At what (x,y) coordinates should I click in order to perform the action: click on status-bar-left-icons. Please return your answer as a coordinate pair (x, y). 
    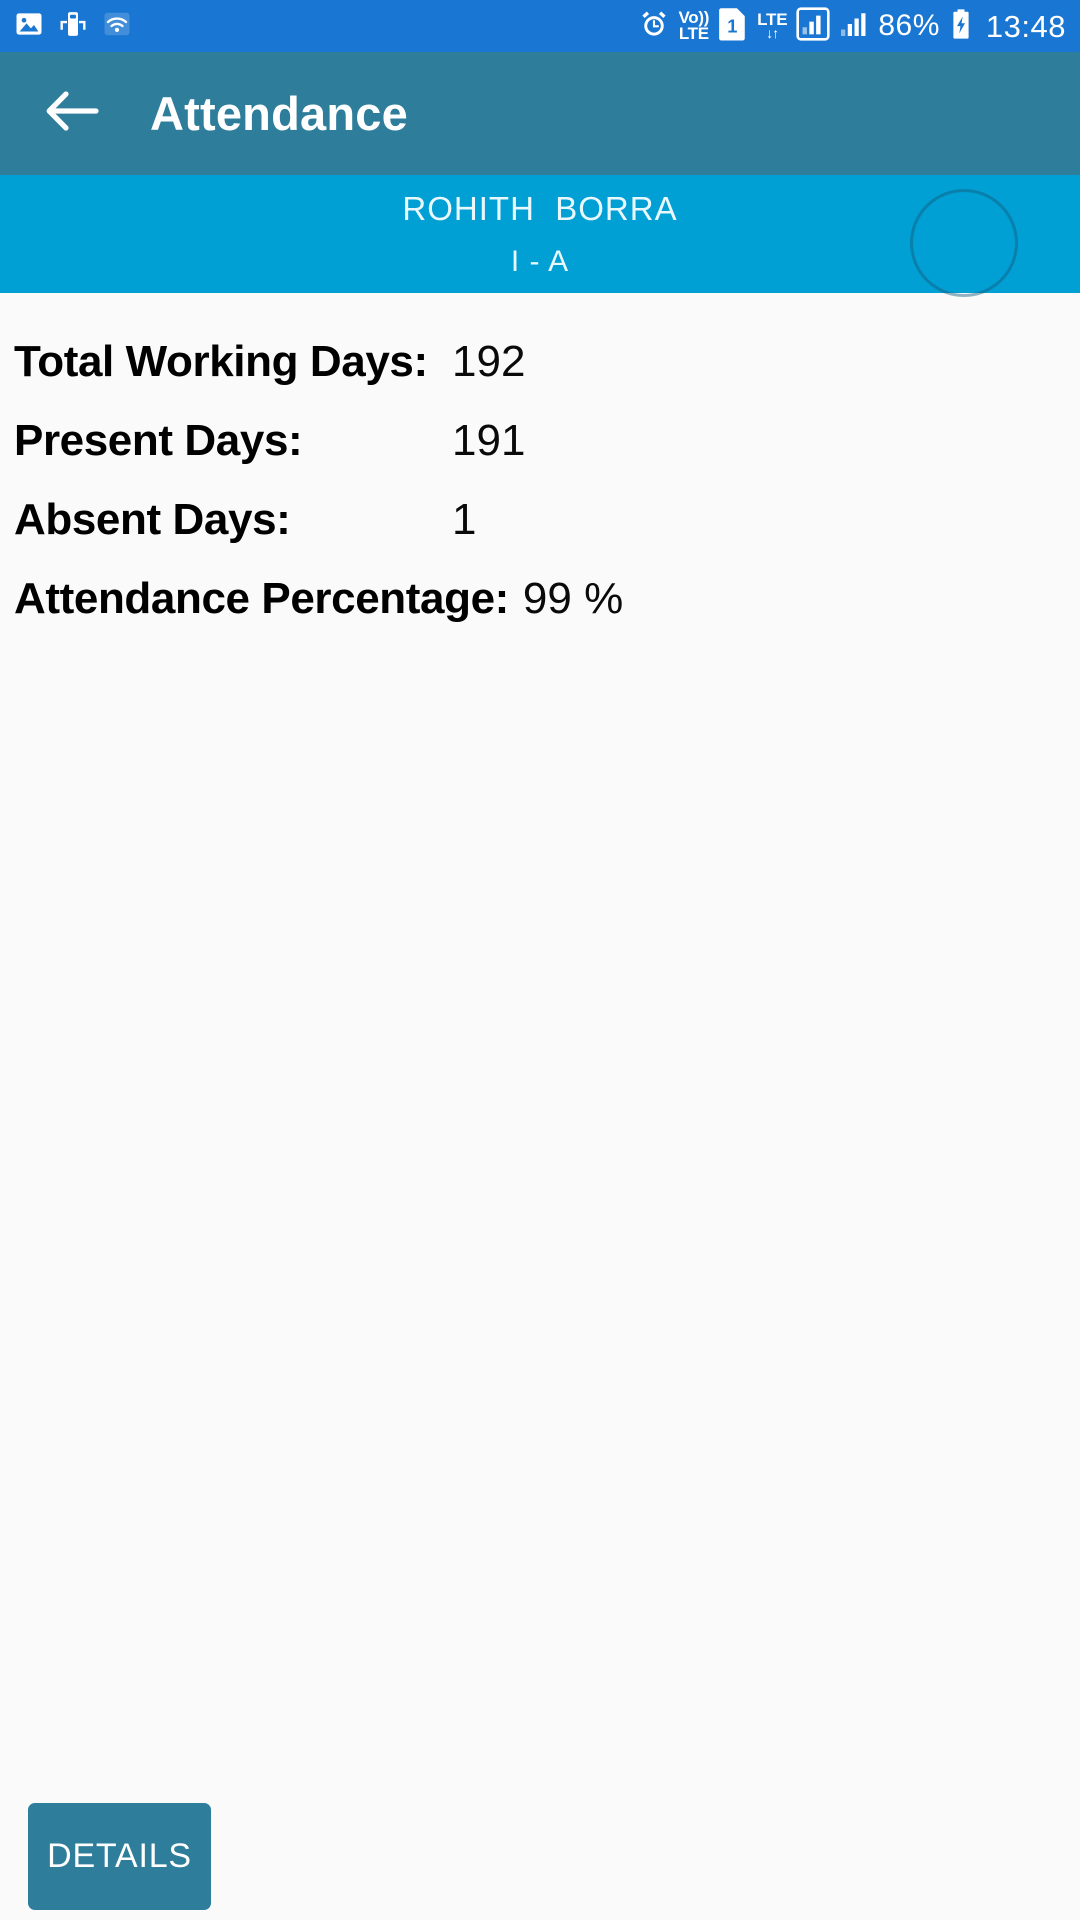
    Looking at the image, I should click on (73, 26).